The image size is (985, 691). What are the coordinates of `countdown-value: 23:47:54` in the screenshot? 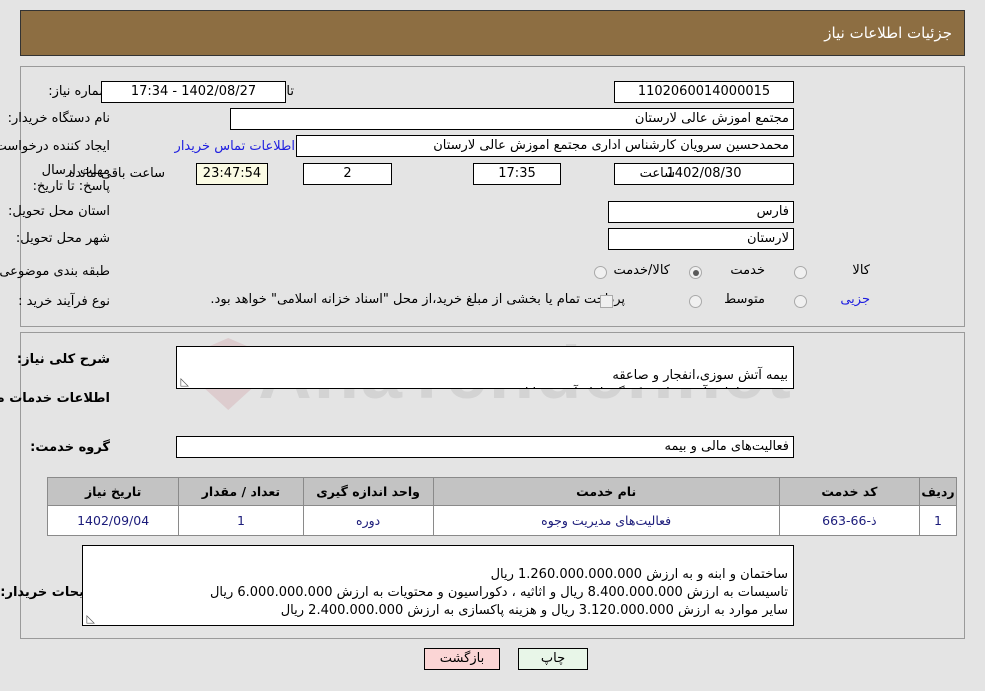 It's located at (232, 174).